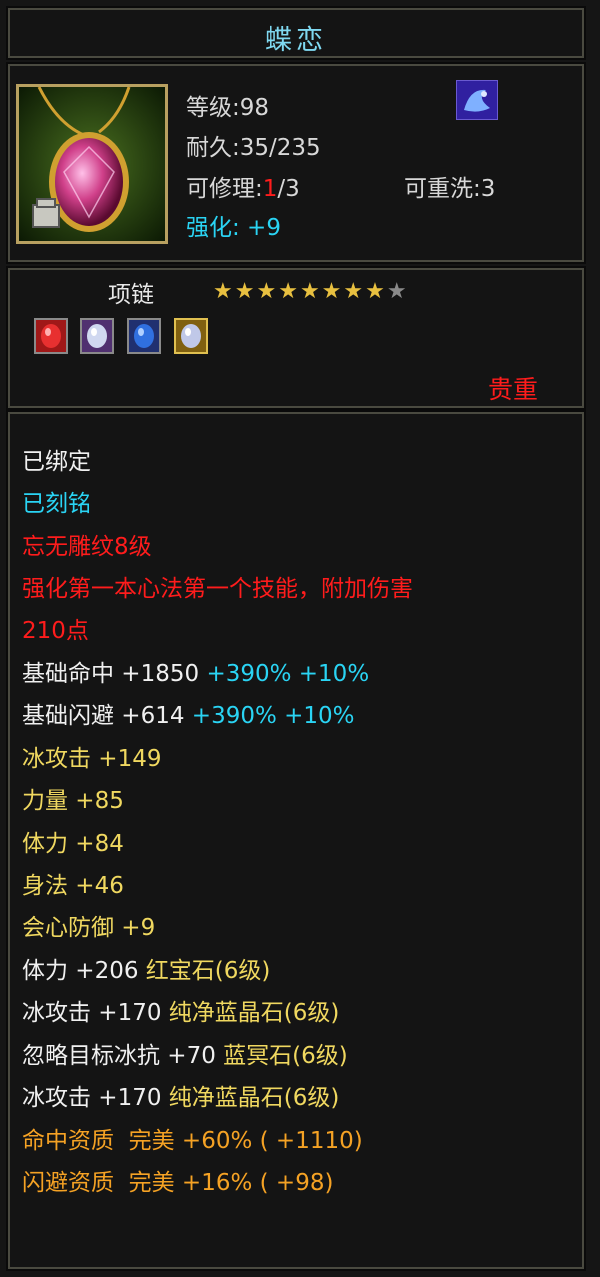 This screenshot has height=1277, width=600. I want to click on star-empty-icon: ★, so click(397, 291).